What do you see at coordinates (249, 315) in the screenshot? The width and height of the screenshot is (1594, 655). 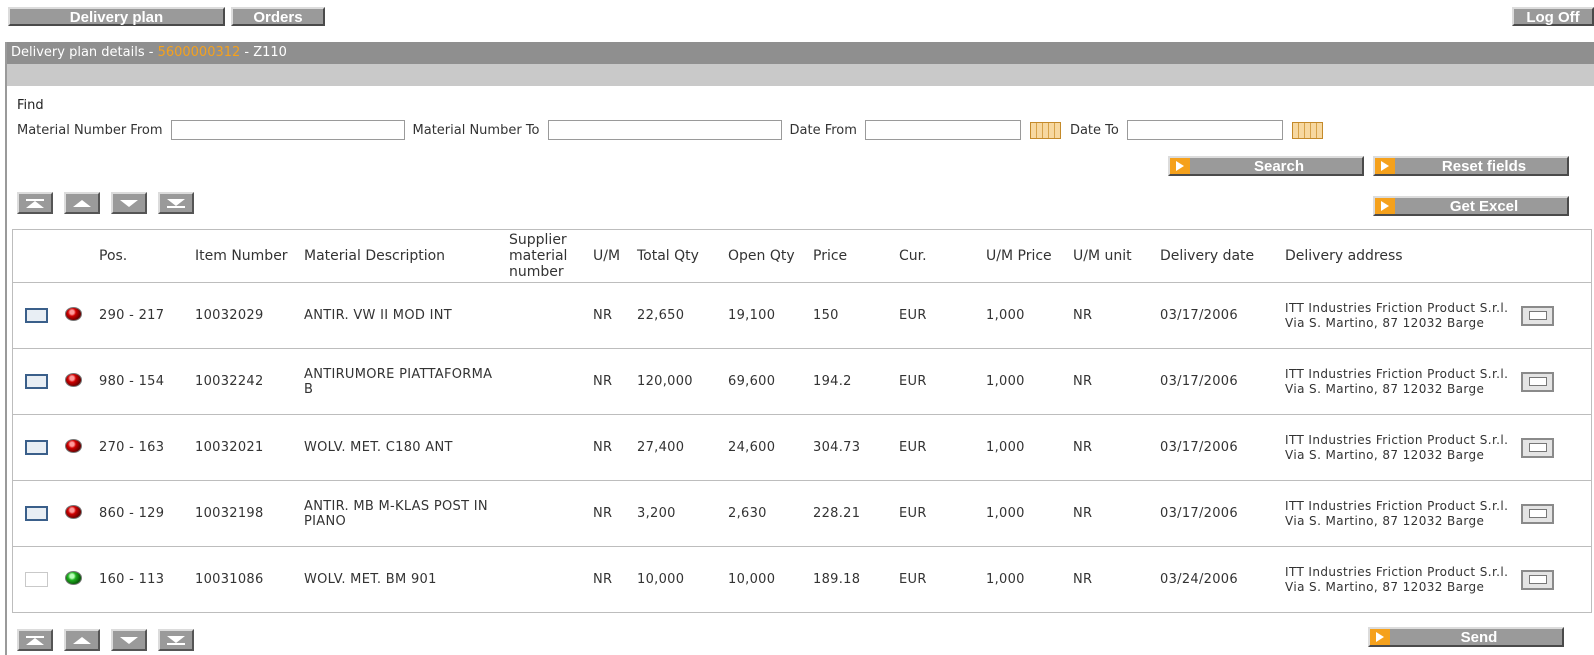 I see `row-item-number: 10032029` at bounding box center [249, 315].